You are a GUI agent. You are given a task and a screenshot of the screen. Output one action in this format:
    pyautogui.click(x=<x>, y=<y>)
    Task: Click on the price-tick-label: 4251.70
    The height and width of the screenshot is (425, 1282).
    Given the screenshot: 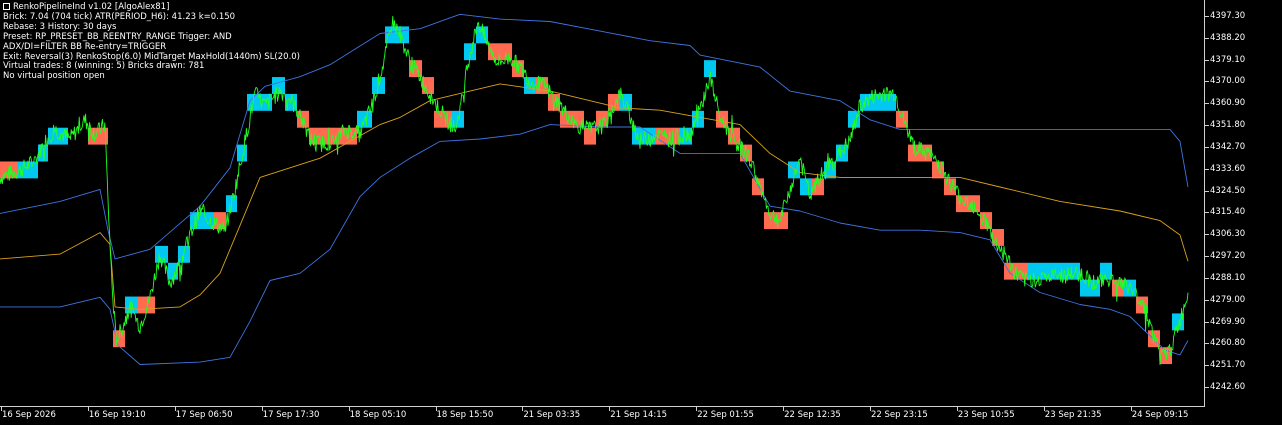 What is the action you would take?
    pyautogui.click(x=1228, y=365)
    